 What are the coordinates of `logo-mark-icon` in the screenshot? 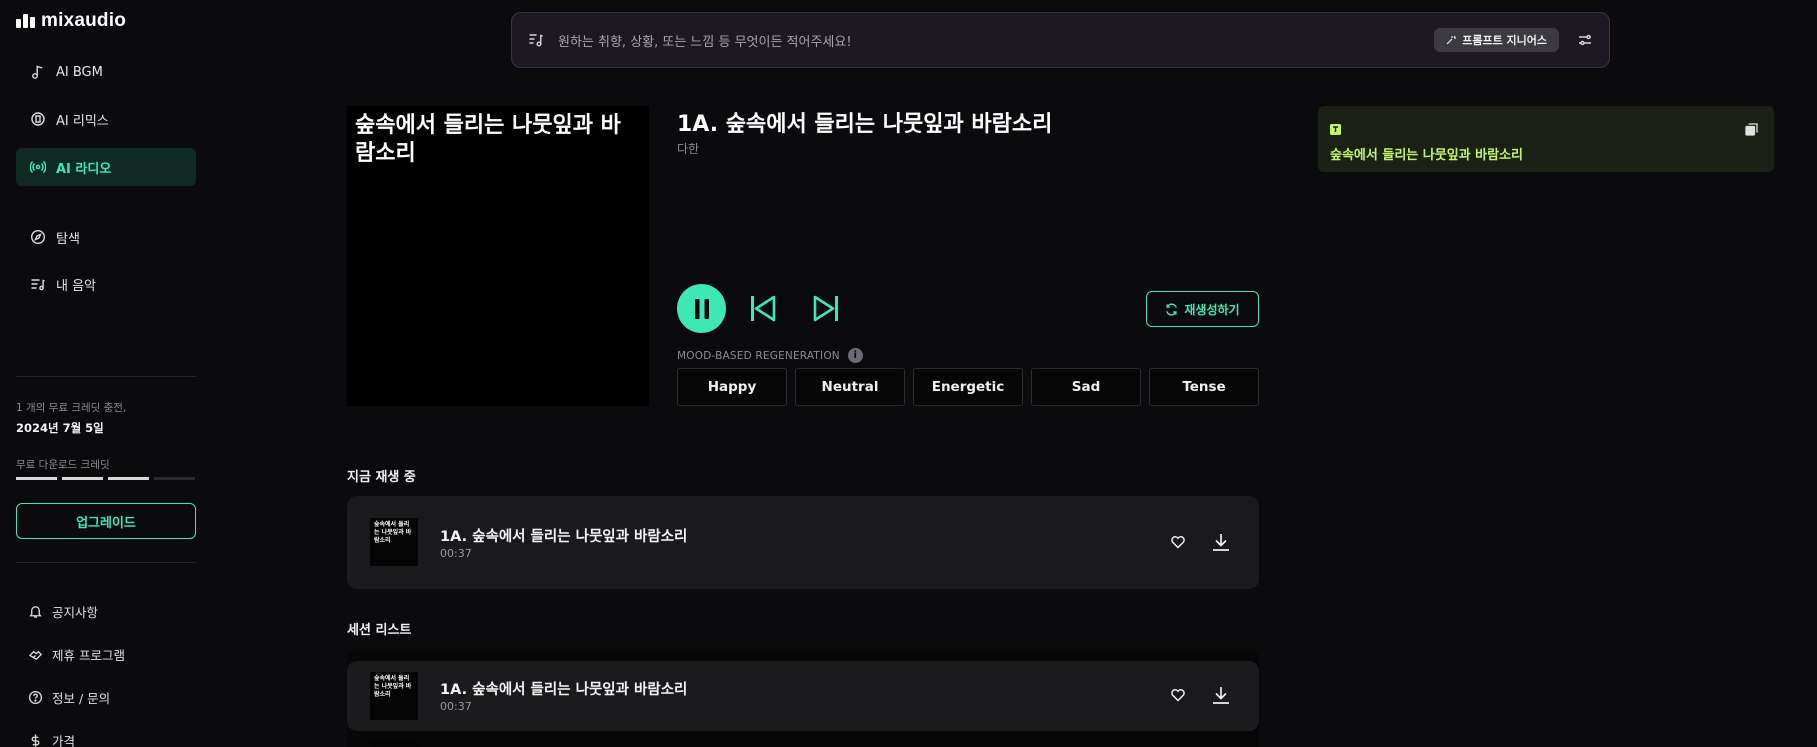 It's located at (25, 21).